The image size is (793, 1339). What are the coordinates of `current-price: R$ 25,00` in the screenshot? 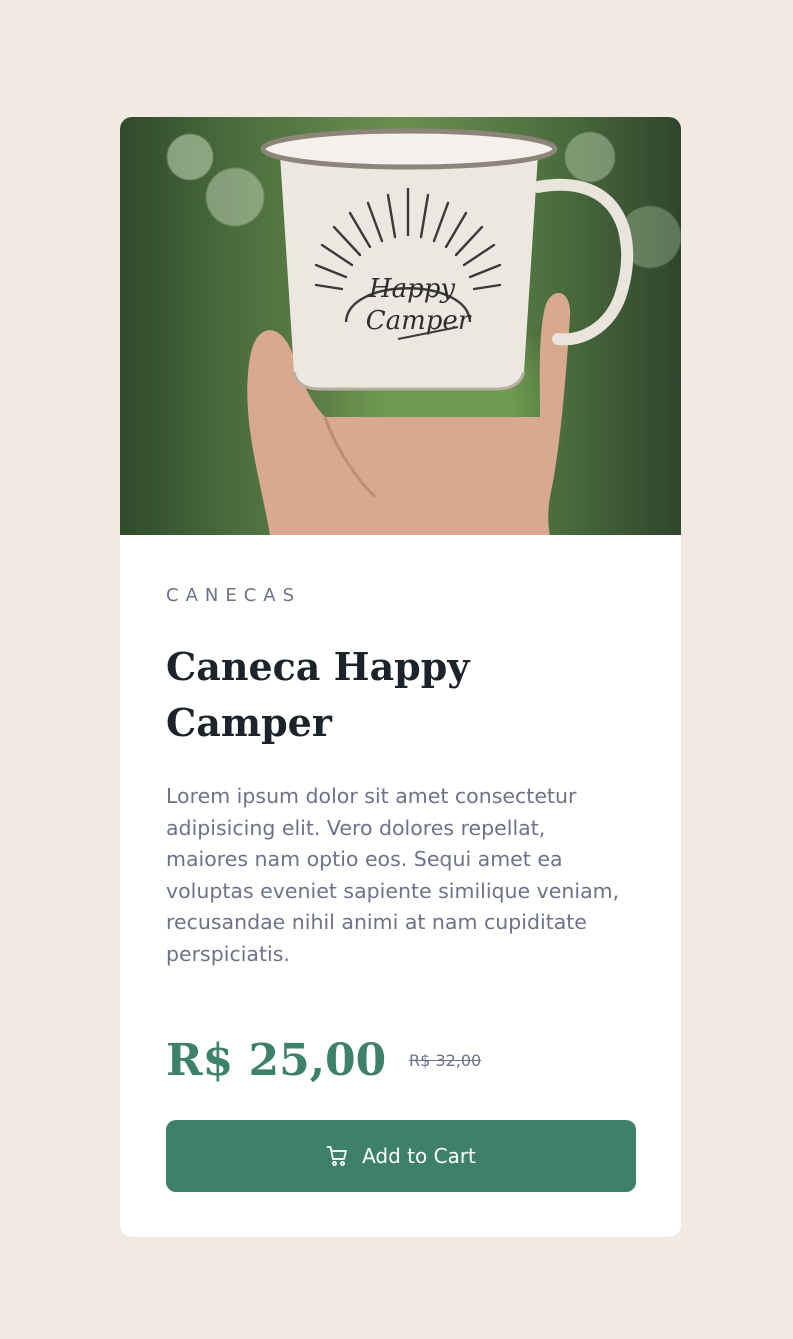 It's located at (276, 1060).